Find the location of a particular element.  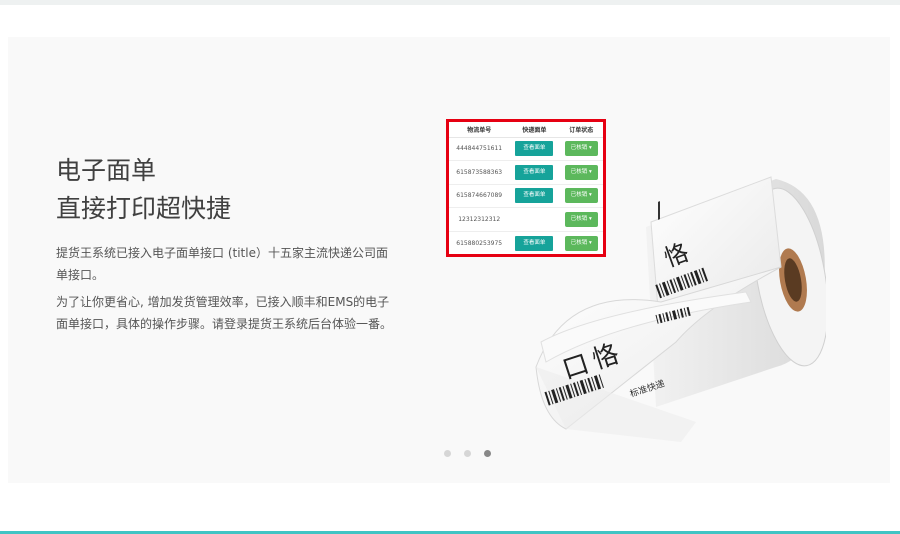

table-row: 615874667089 查看面单 已核销 ▾ is located at coordinates (526, 196).